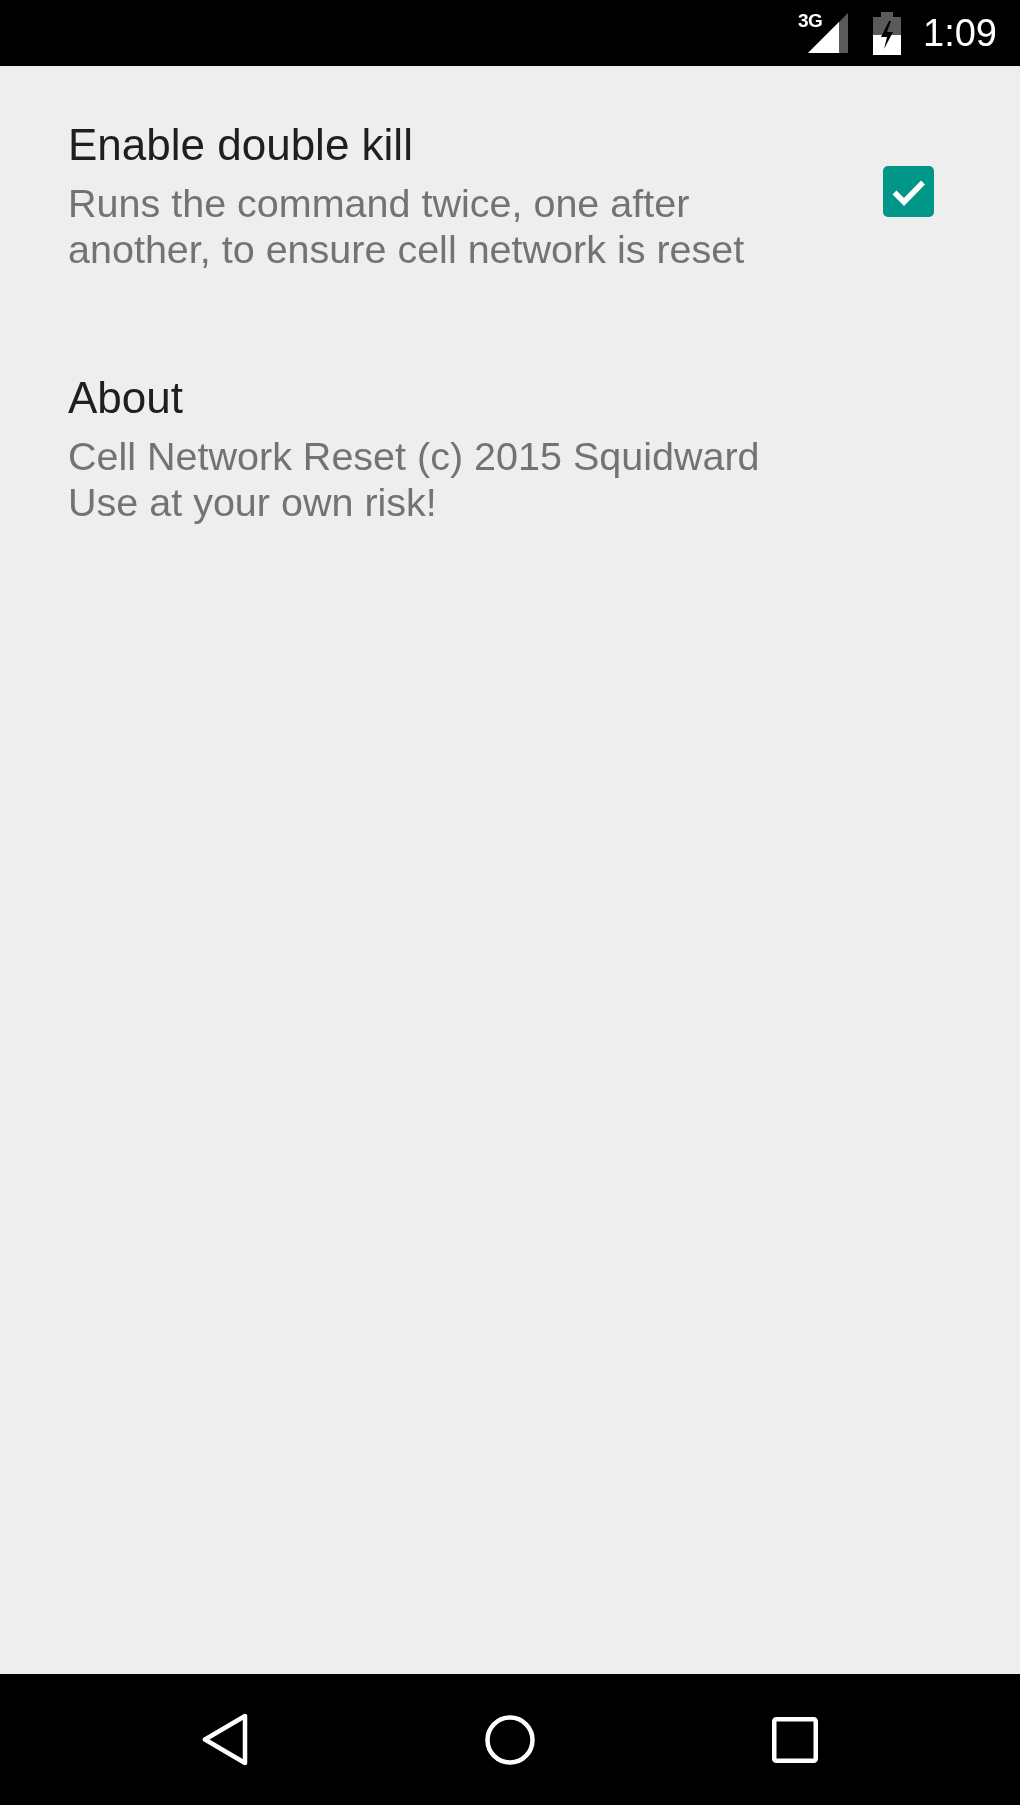 Image resolution: width=1020 pixels, height=1805 pixels. What do you see at coordinates (960, 33) in the screenshot?
I see `clock-time: 1:09` at bounding box center [960, 33].